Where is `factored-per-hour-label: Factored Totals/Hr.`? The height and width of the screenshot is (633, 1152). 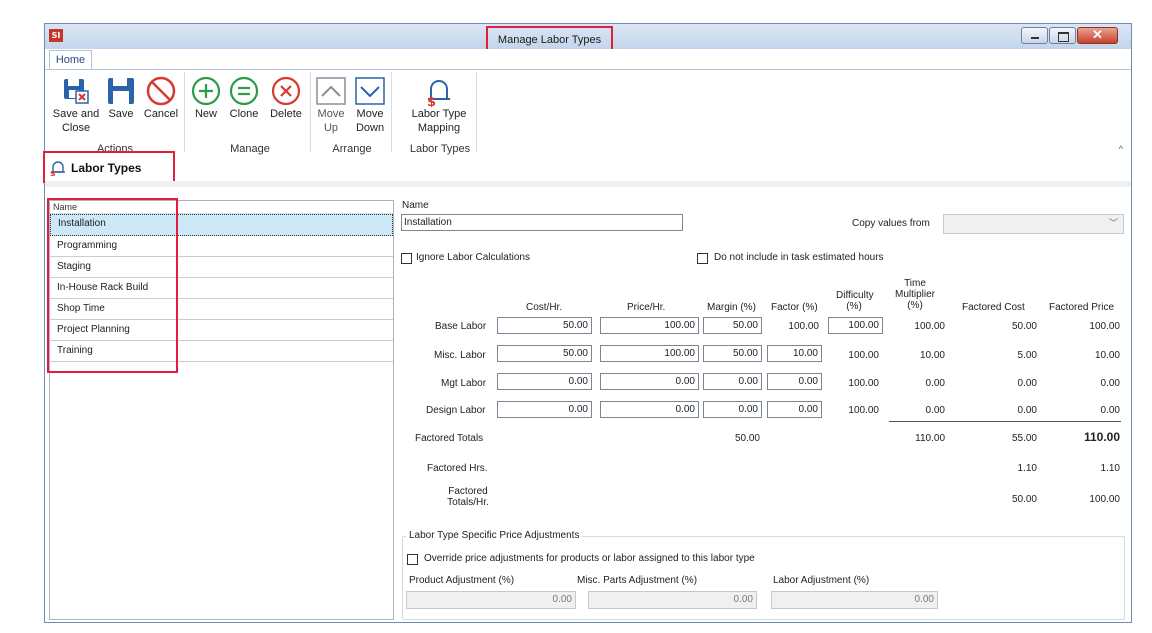
factored-per-hour-label: Factored Totals/Hr. is located at coordinates (468, 497).